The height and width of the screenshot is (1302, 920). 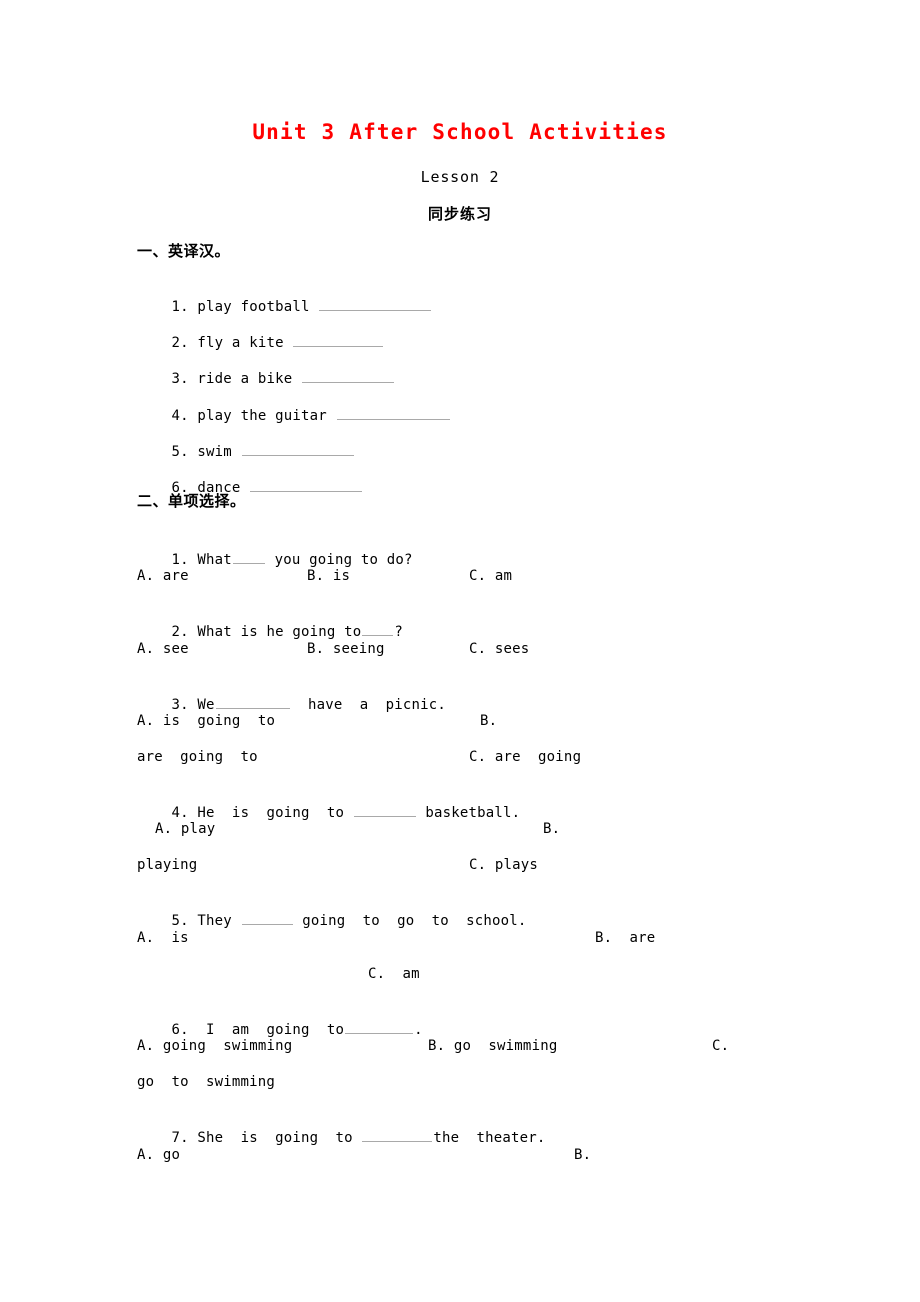 I want to click on option-text: are going to, so click(x=197, y=757).